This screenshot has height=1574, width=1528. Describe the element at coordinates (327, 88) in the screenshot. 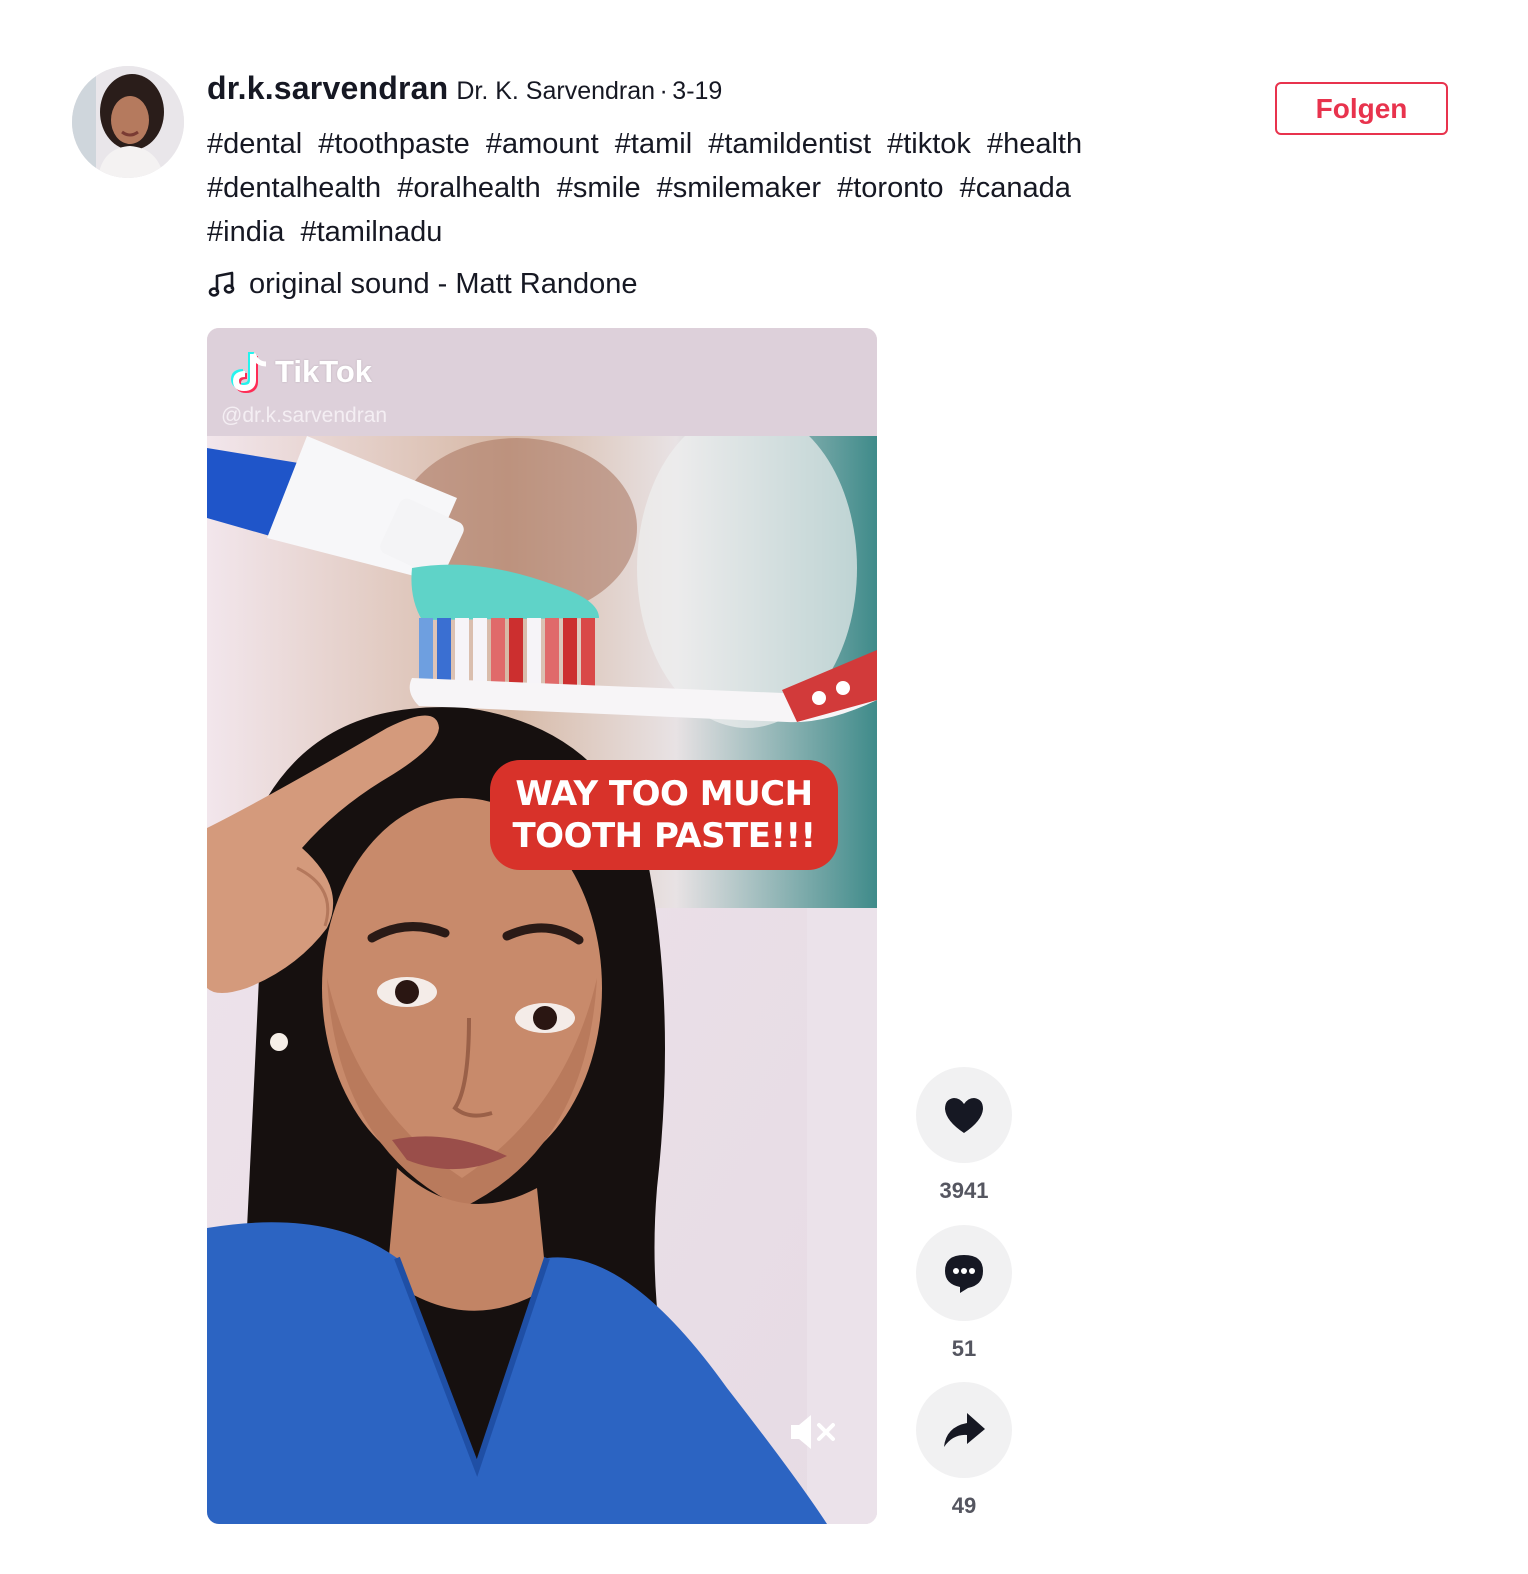

I see `username-link: dr.k.sarvendran` at that location.